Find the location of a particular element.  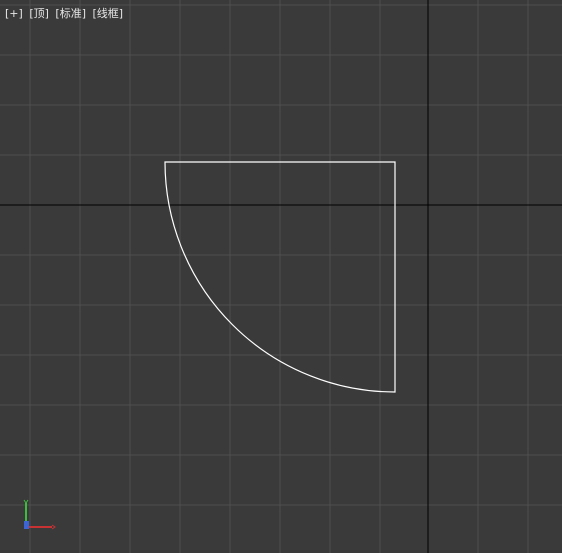

display-mode-button: [线框] is located at coordinates (108, 13).